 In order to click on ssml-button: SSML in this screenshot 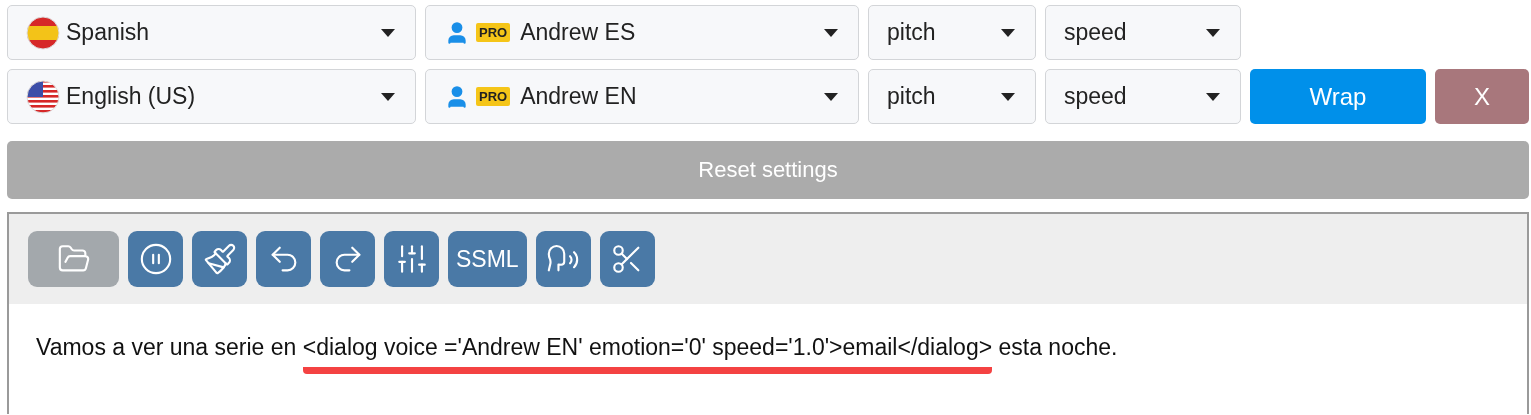, I will do `click(487, 259)`.